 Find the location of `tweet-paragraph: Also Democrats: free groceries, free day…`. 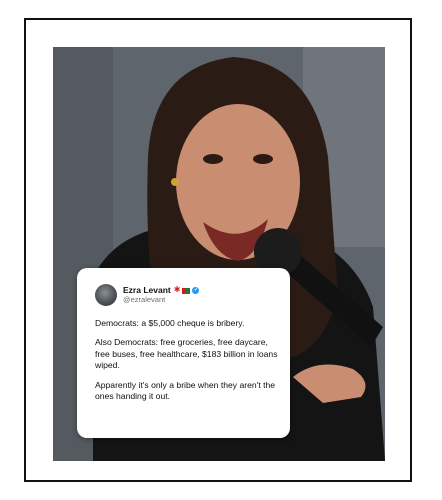

tweet-paragraph: Also Democrats: free groceries, free day… is located at coordinates (186, 354).